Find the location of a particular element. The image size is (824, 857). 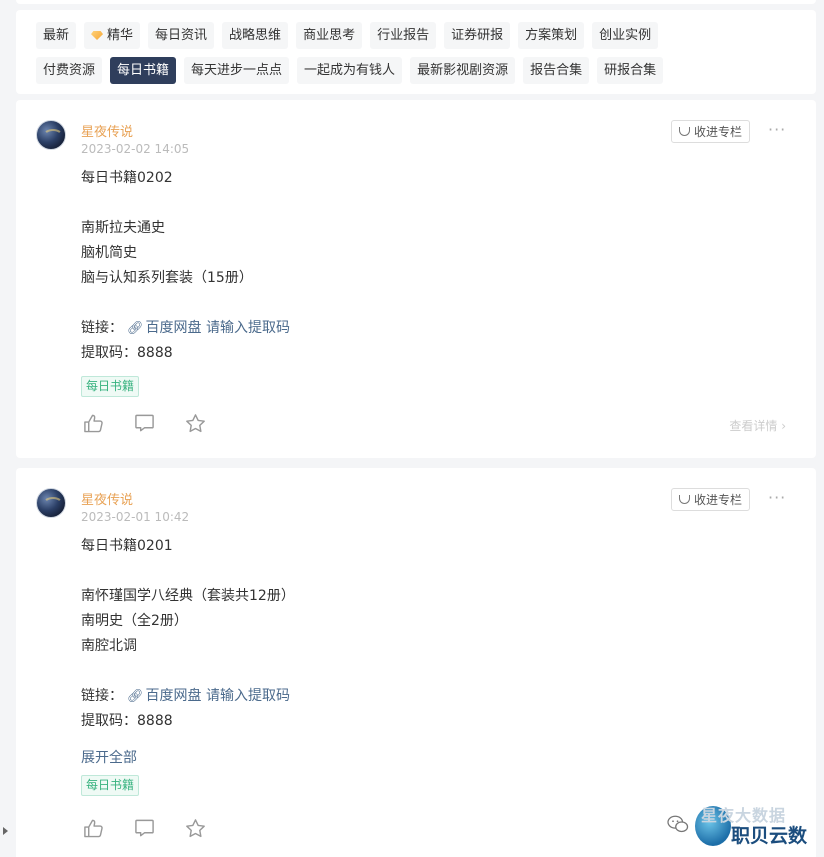

tag-daily-books: 每日书籍 is located at coordinates (143, 70).